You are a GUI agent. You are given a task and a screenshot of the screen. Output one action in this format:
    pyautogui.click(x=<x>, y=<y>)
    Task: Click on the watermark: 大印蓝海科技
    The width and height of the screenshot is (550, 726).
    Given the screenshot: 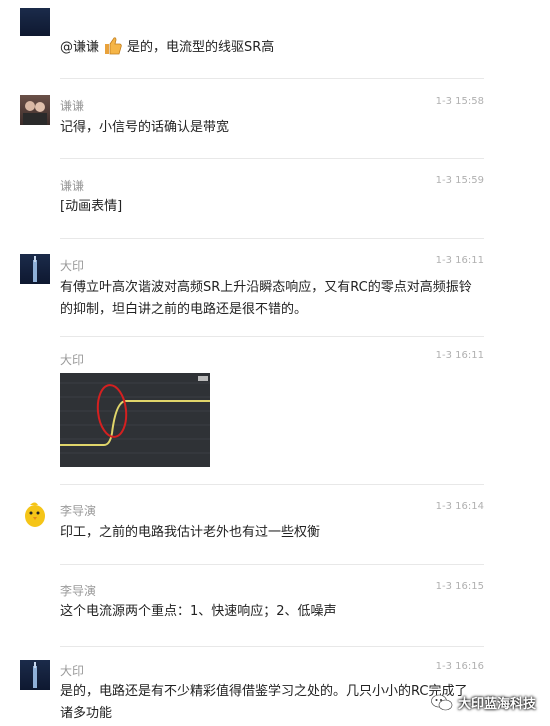 What is the action you would take?
    pyautogui.click(x=483, y=702)
    